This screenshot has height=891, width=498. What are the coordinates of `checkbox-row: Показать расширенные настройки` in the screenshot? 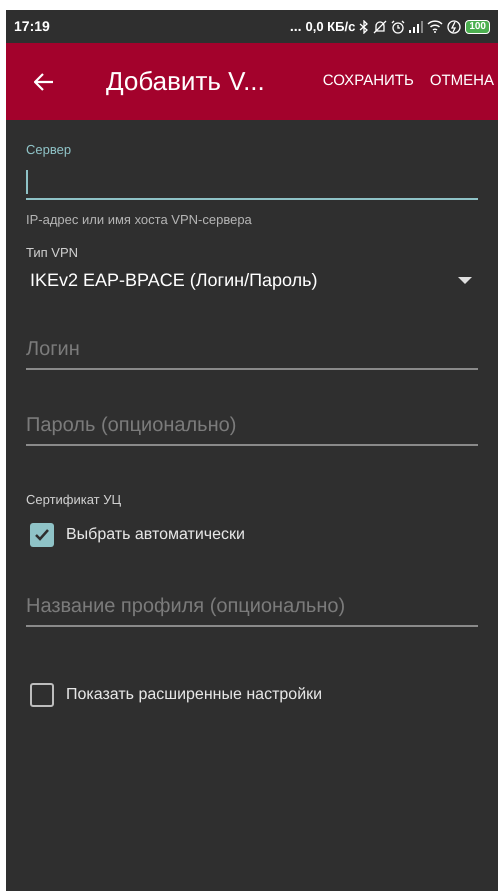 It's located at (252, 695).